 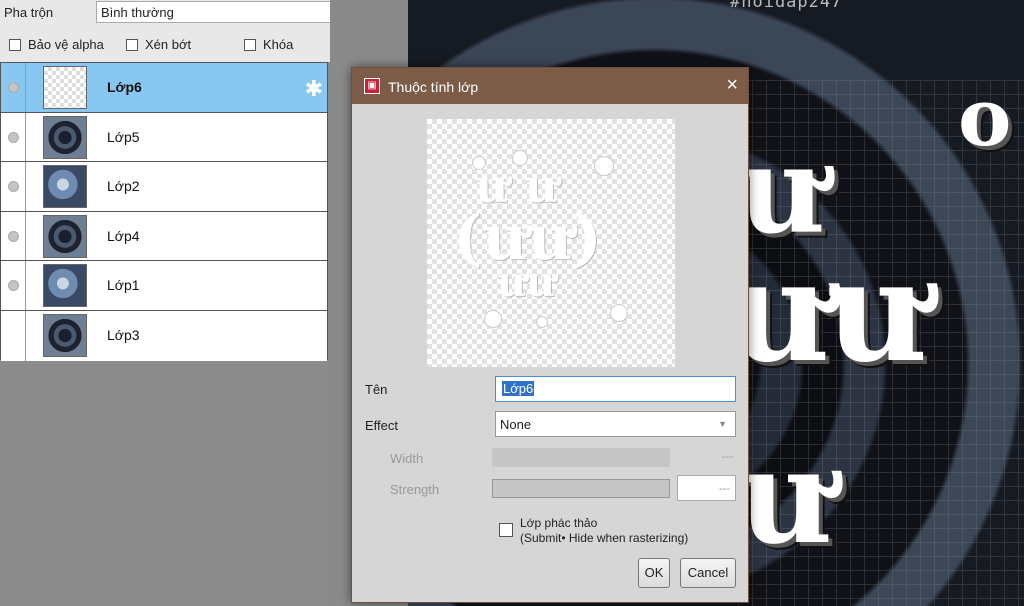 I want to click on artwork-letters: ưư, so click(x=828, y=312).